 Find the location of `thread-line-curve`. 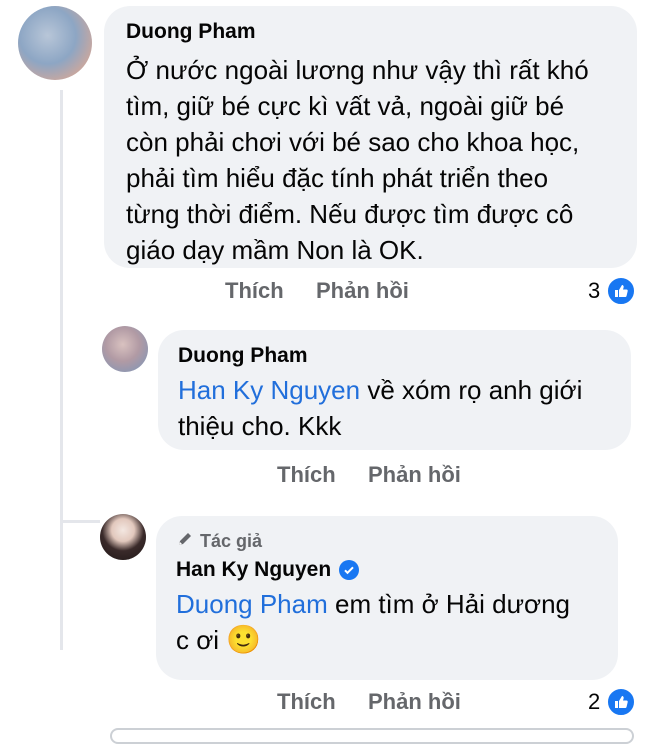

thread-line-curve is located at coordinates (80, 521).